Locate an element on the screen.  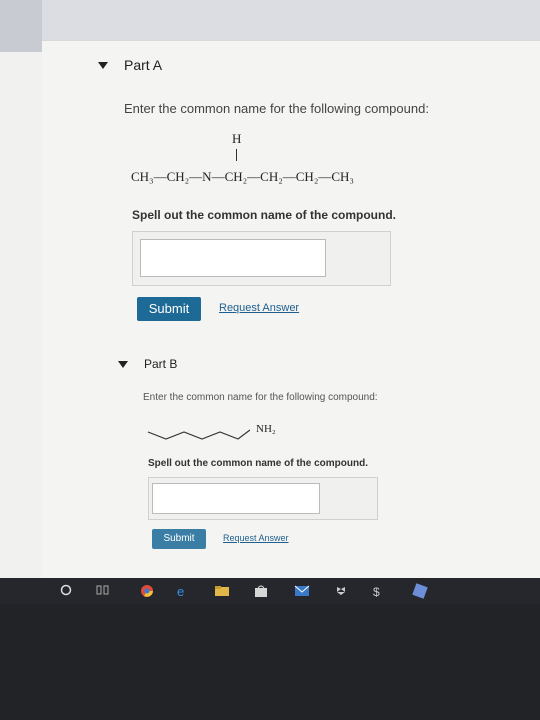
mail-icon is located at coordinates (302, 591).